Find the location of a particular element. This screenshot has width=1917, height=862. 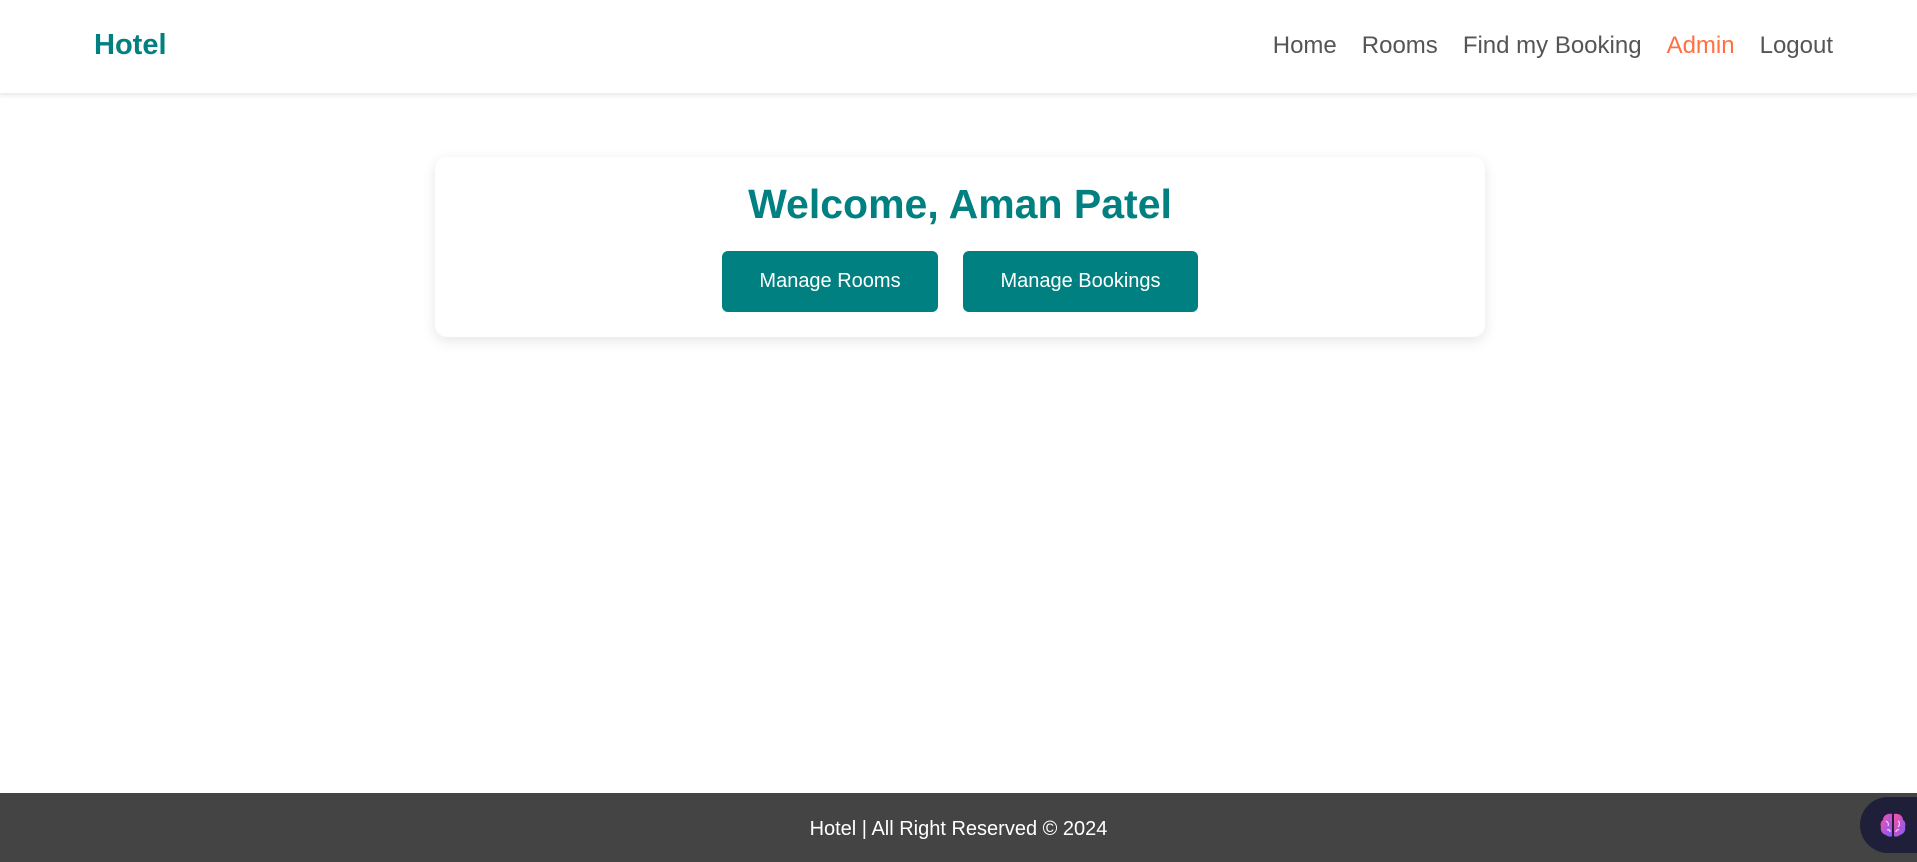

manage-bookings-button: Manage Bookings is located at coordinates (1080, 281).